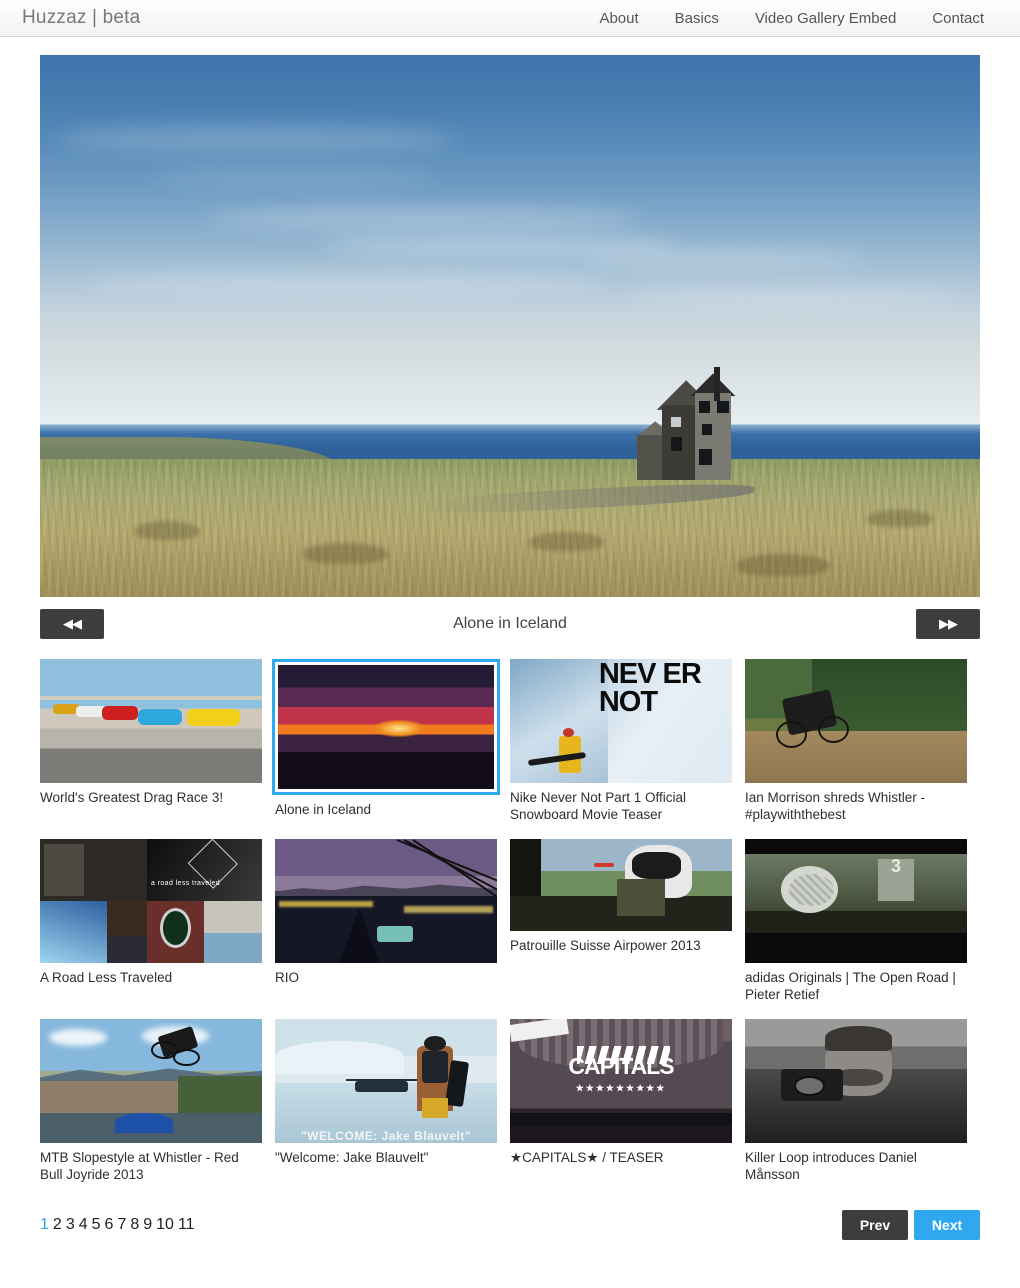 This screenshot has width=1020, height=1288. What do you see at coordinates (186, 1225) in the screenshot?
I see `page-link-11: 11` at bounding box center [186, 1225].